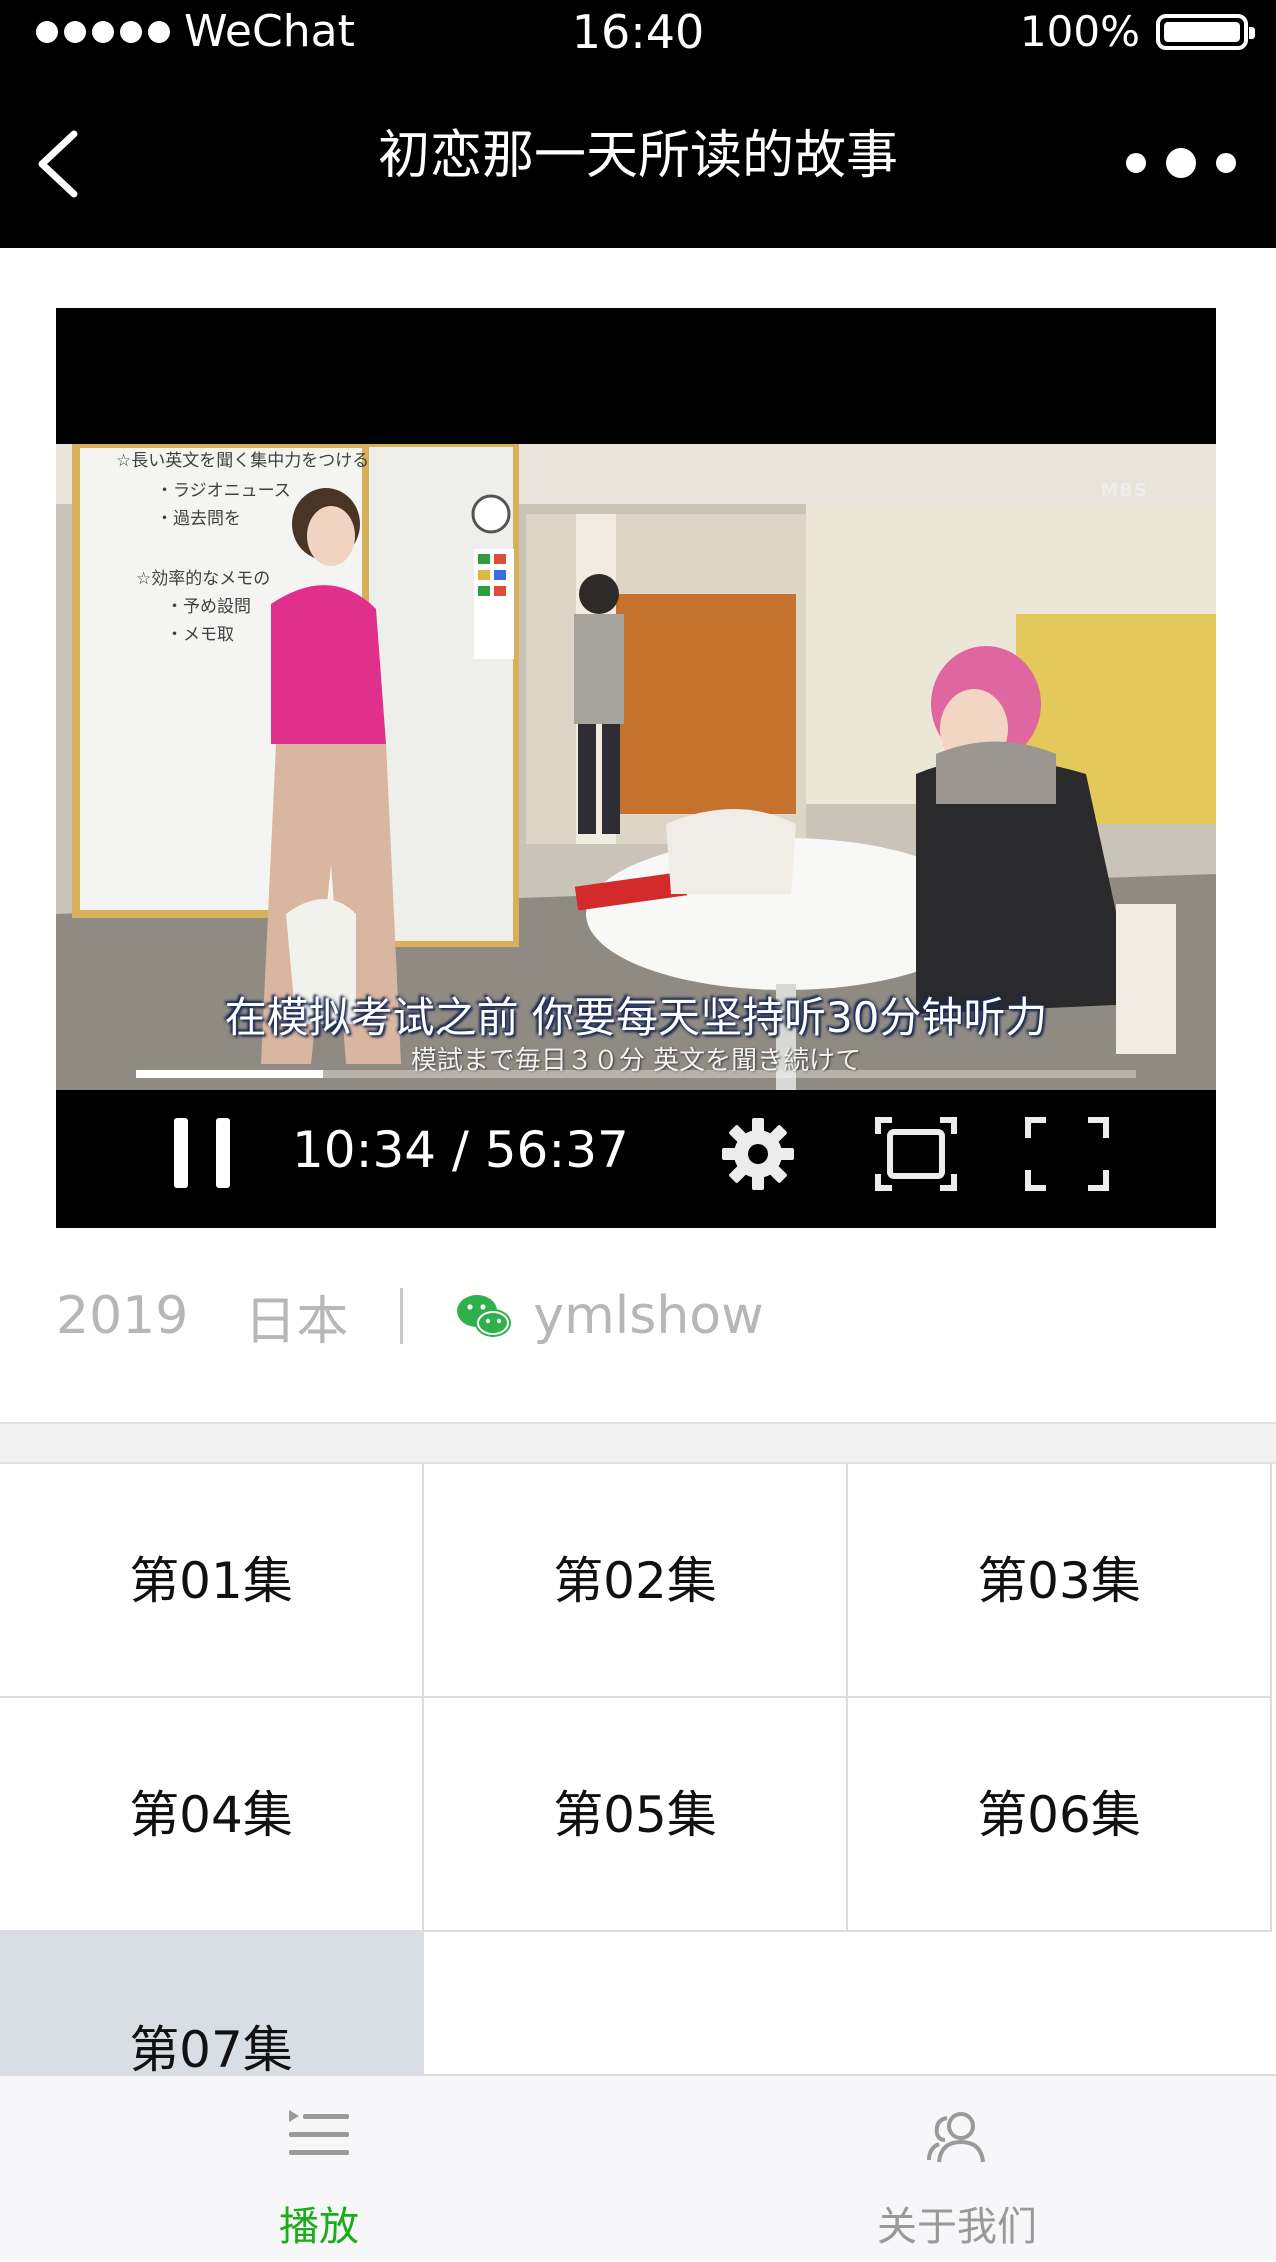 This screenshot has width=1276, height=2262. What do you see at coordinates (212, 2013) in the screenshot?
I see `episode-item-active: 第07集` at bounding box center [212, 2013].